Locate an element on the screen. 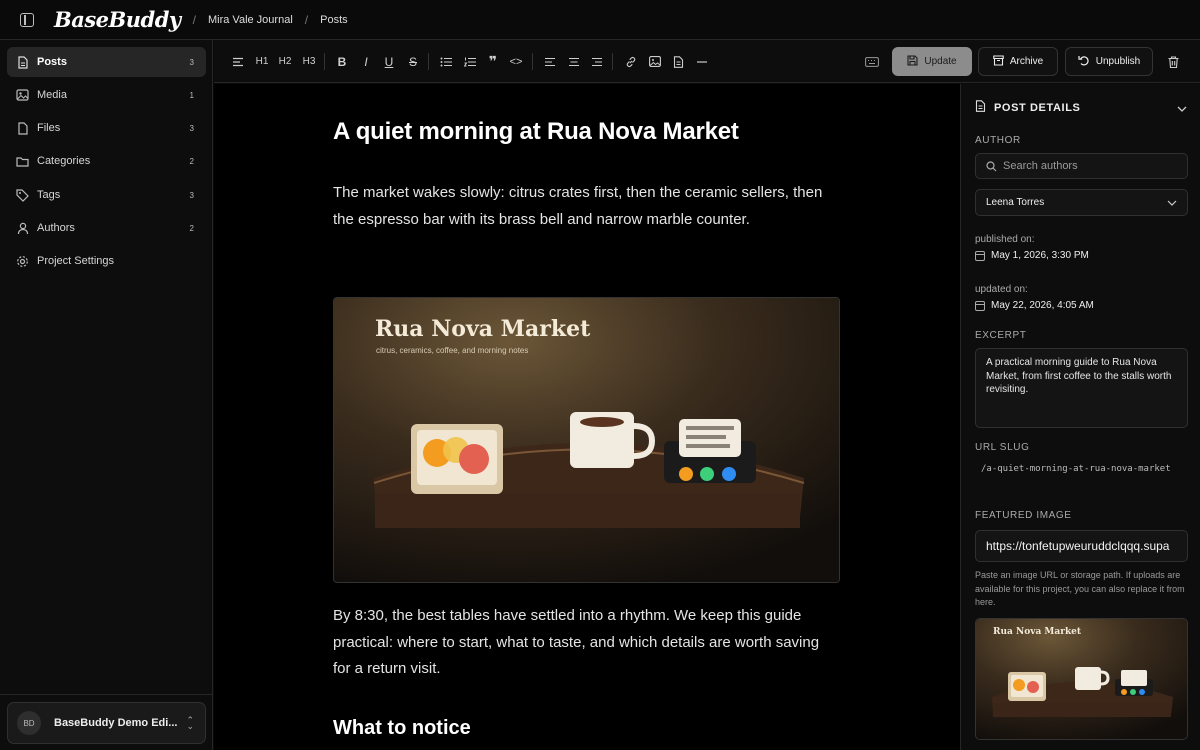  updated-label: updated on: is located at coordinates (1001, 289).